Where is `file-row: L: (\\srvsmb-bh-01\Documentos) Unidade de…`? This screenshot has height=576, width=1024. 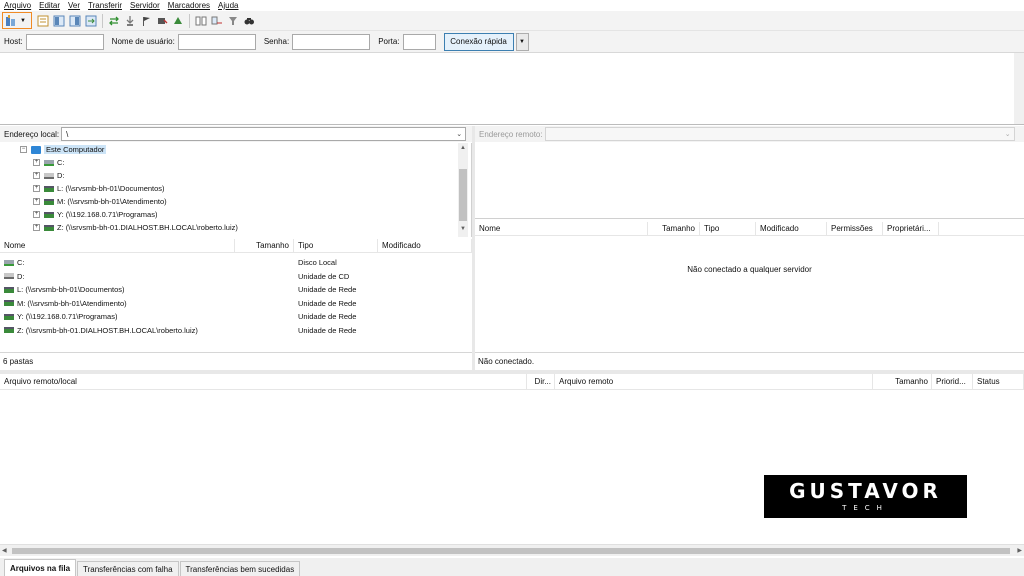
file-row: L: (\\srvsmb-bh-01\Documentos) Unidade de… is located at coordinates (236, 290).